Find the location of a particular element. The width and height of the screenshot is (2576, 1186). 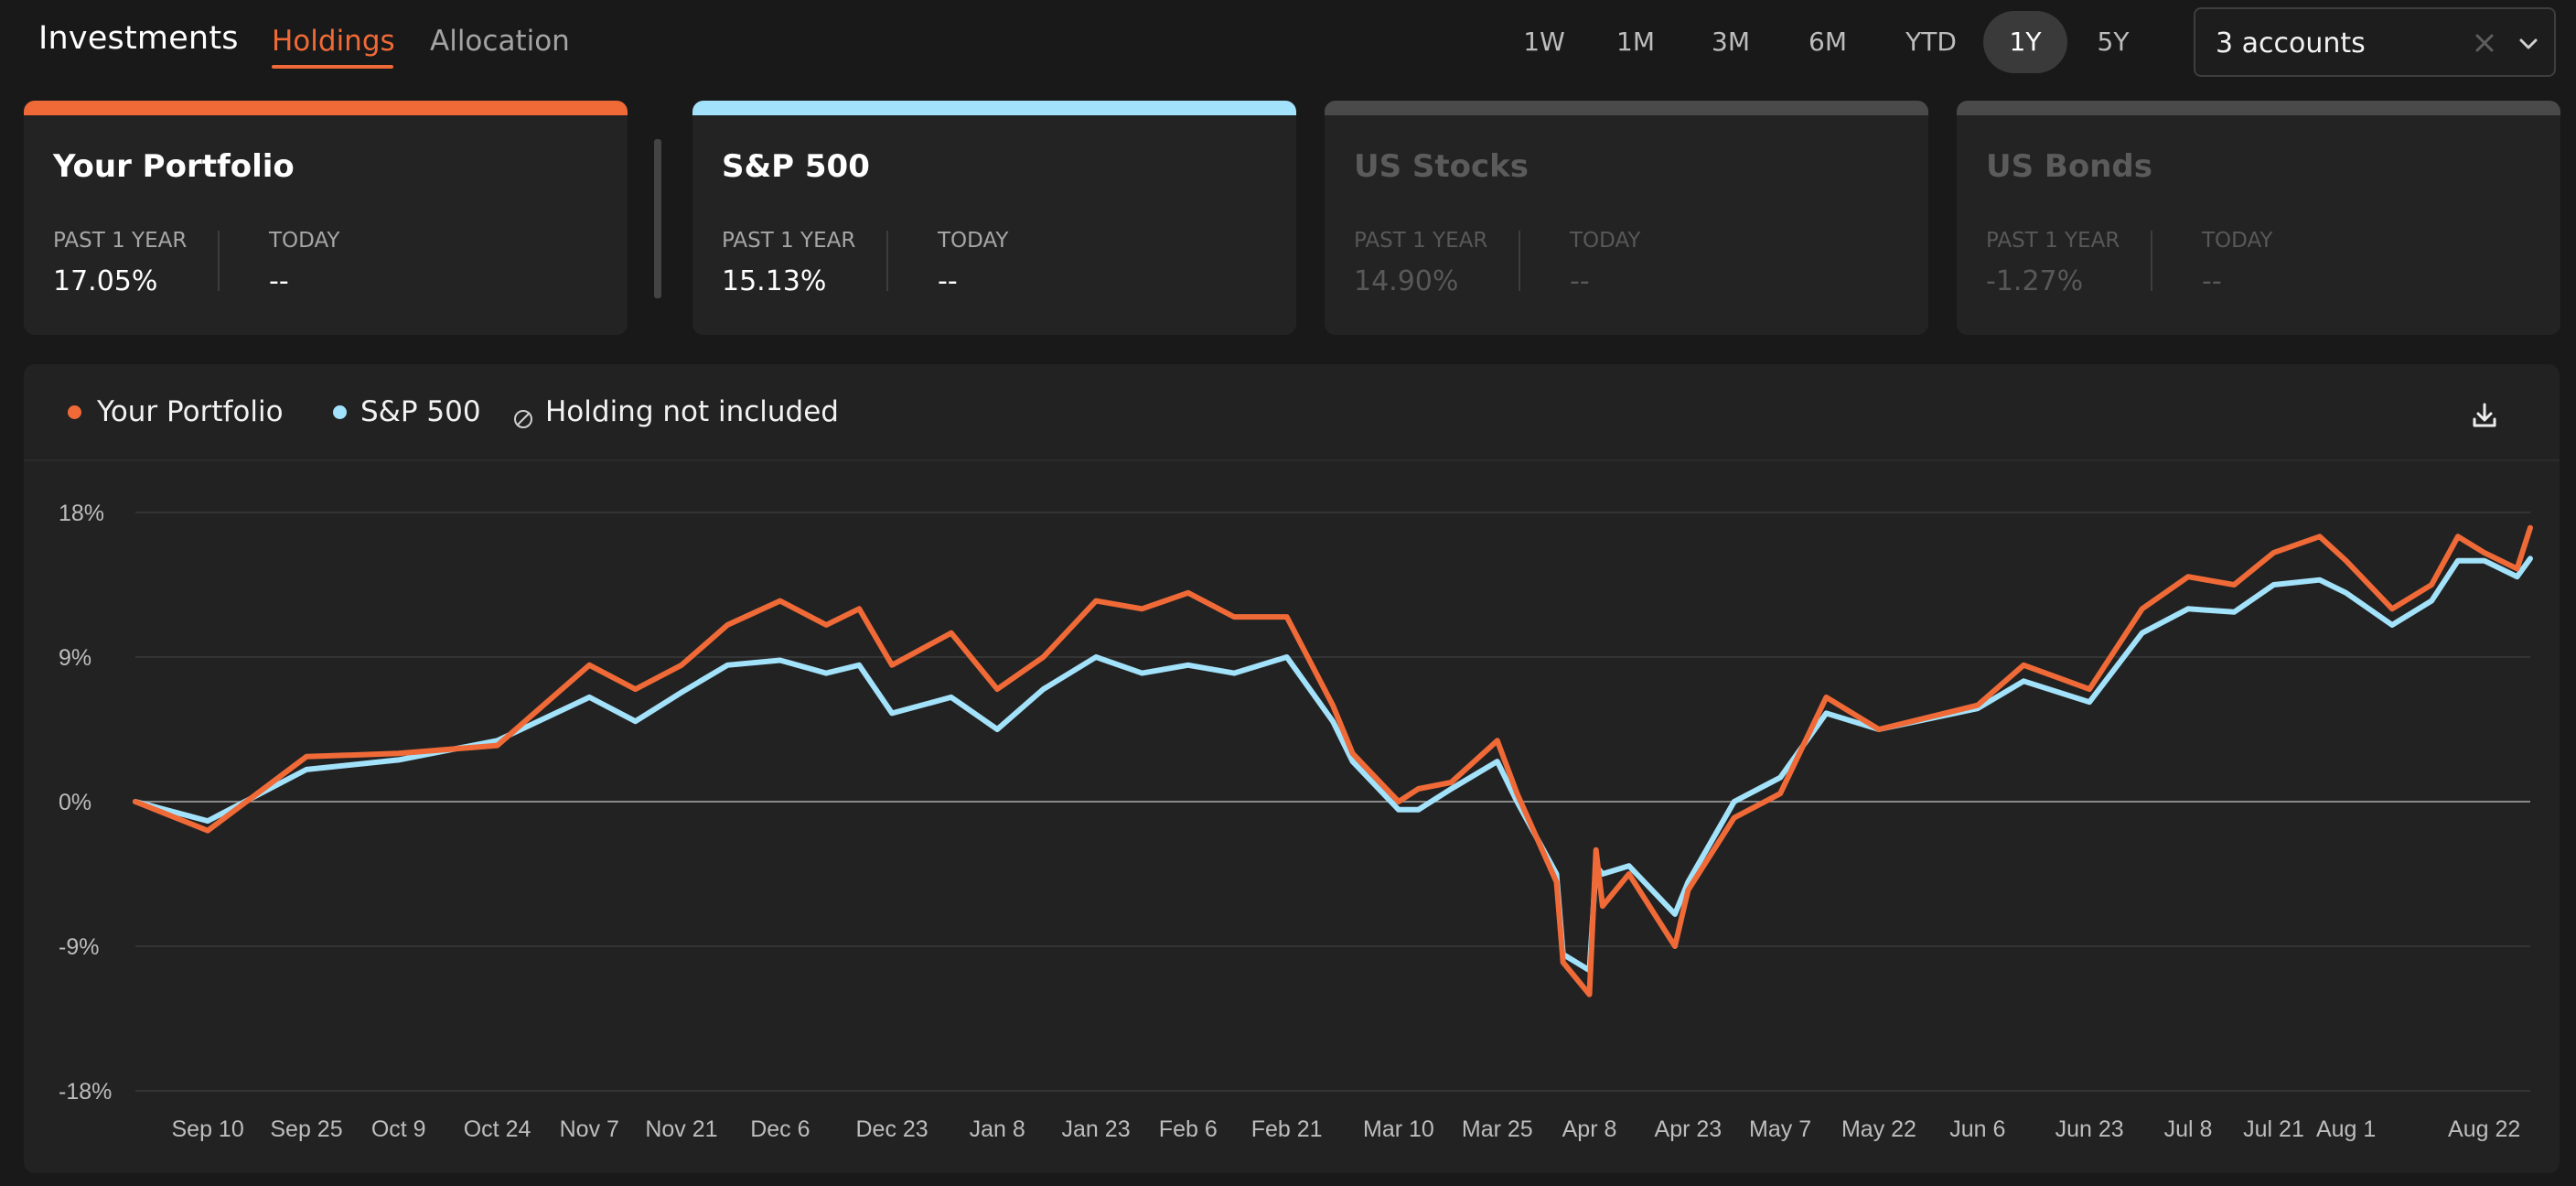

tab-allocation: Allocation is located at coordinates (500, 41).